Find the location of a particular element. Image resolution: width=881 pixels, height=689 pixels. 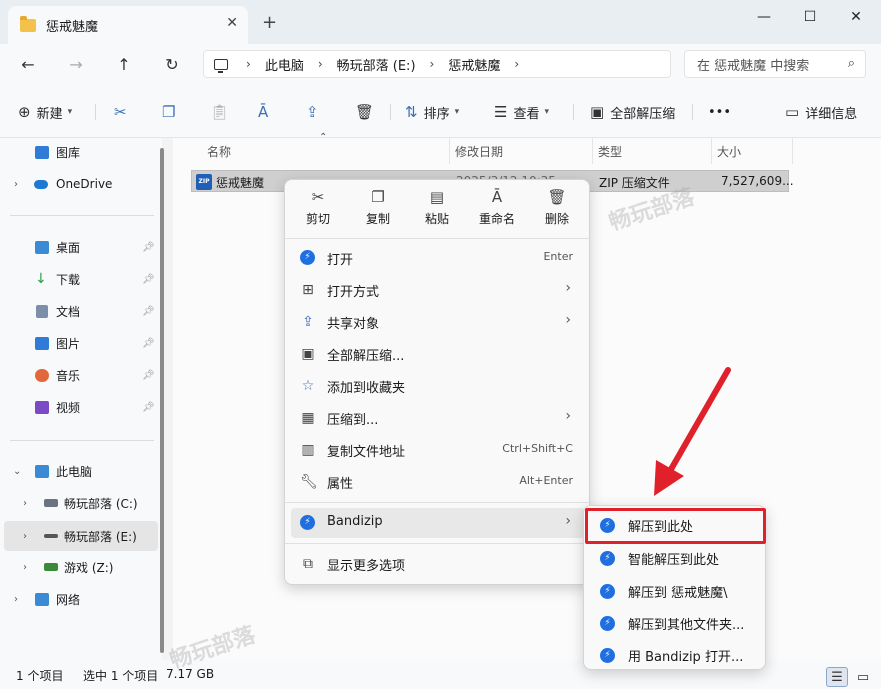

menu-item-properties: 🔧︎ 属性 Alt+Enter is located at coordinates (438, 482).